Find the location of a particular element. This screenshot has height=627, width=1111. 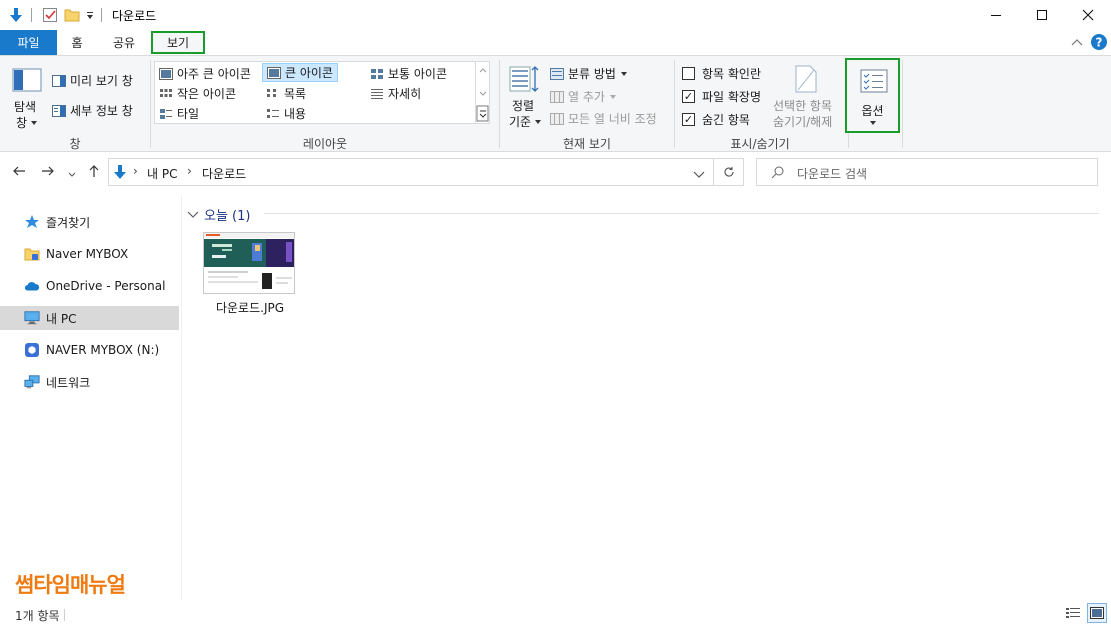

file-item: 다운로드.JPG is located at coordinates (250, 273).